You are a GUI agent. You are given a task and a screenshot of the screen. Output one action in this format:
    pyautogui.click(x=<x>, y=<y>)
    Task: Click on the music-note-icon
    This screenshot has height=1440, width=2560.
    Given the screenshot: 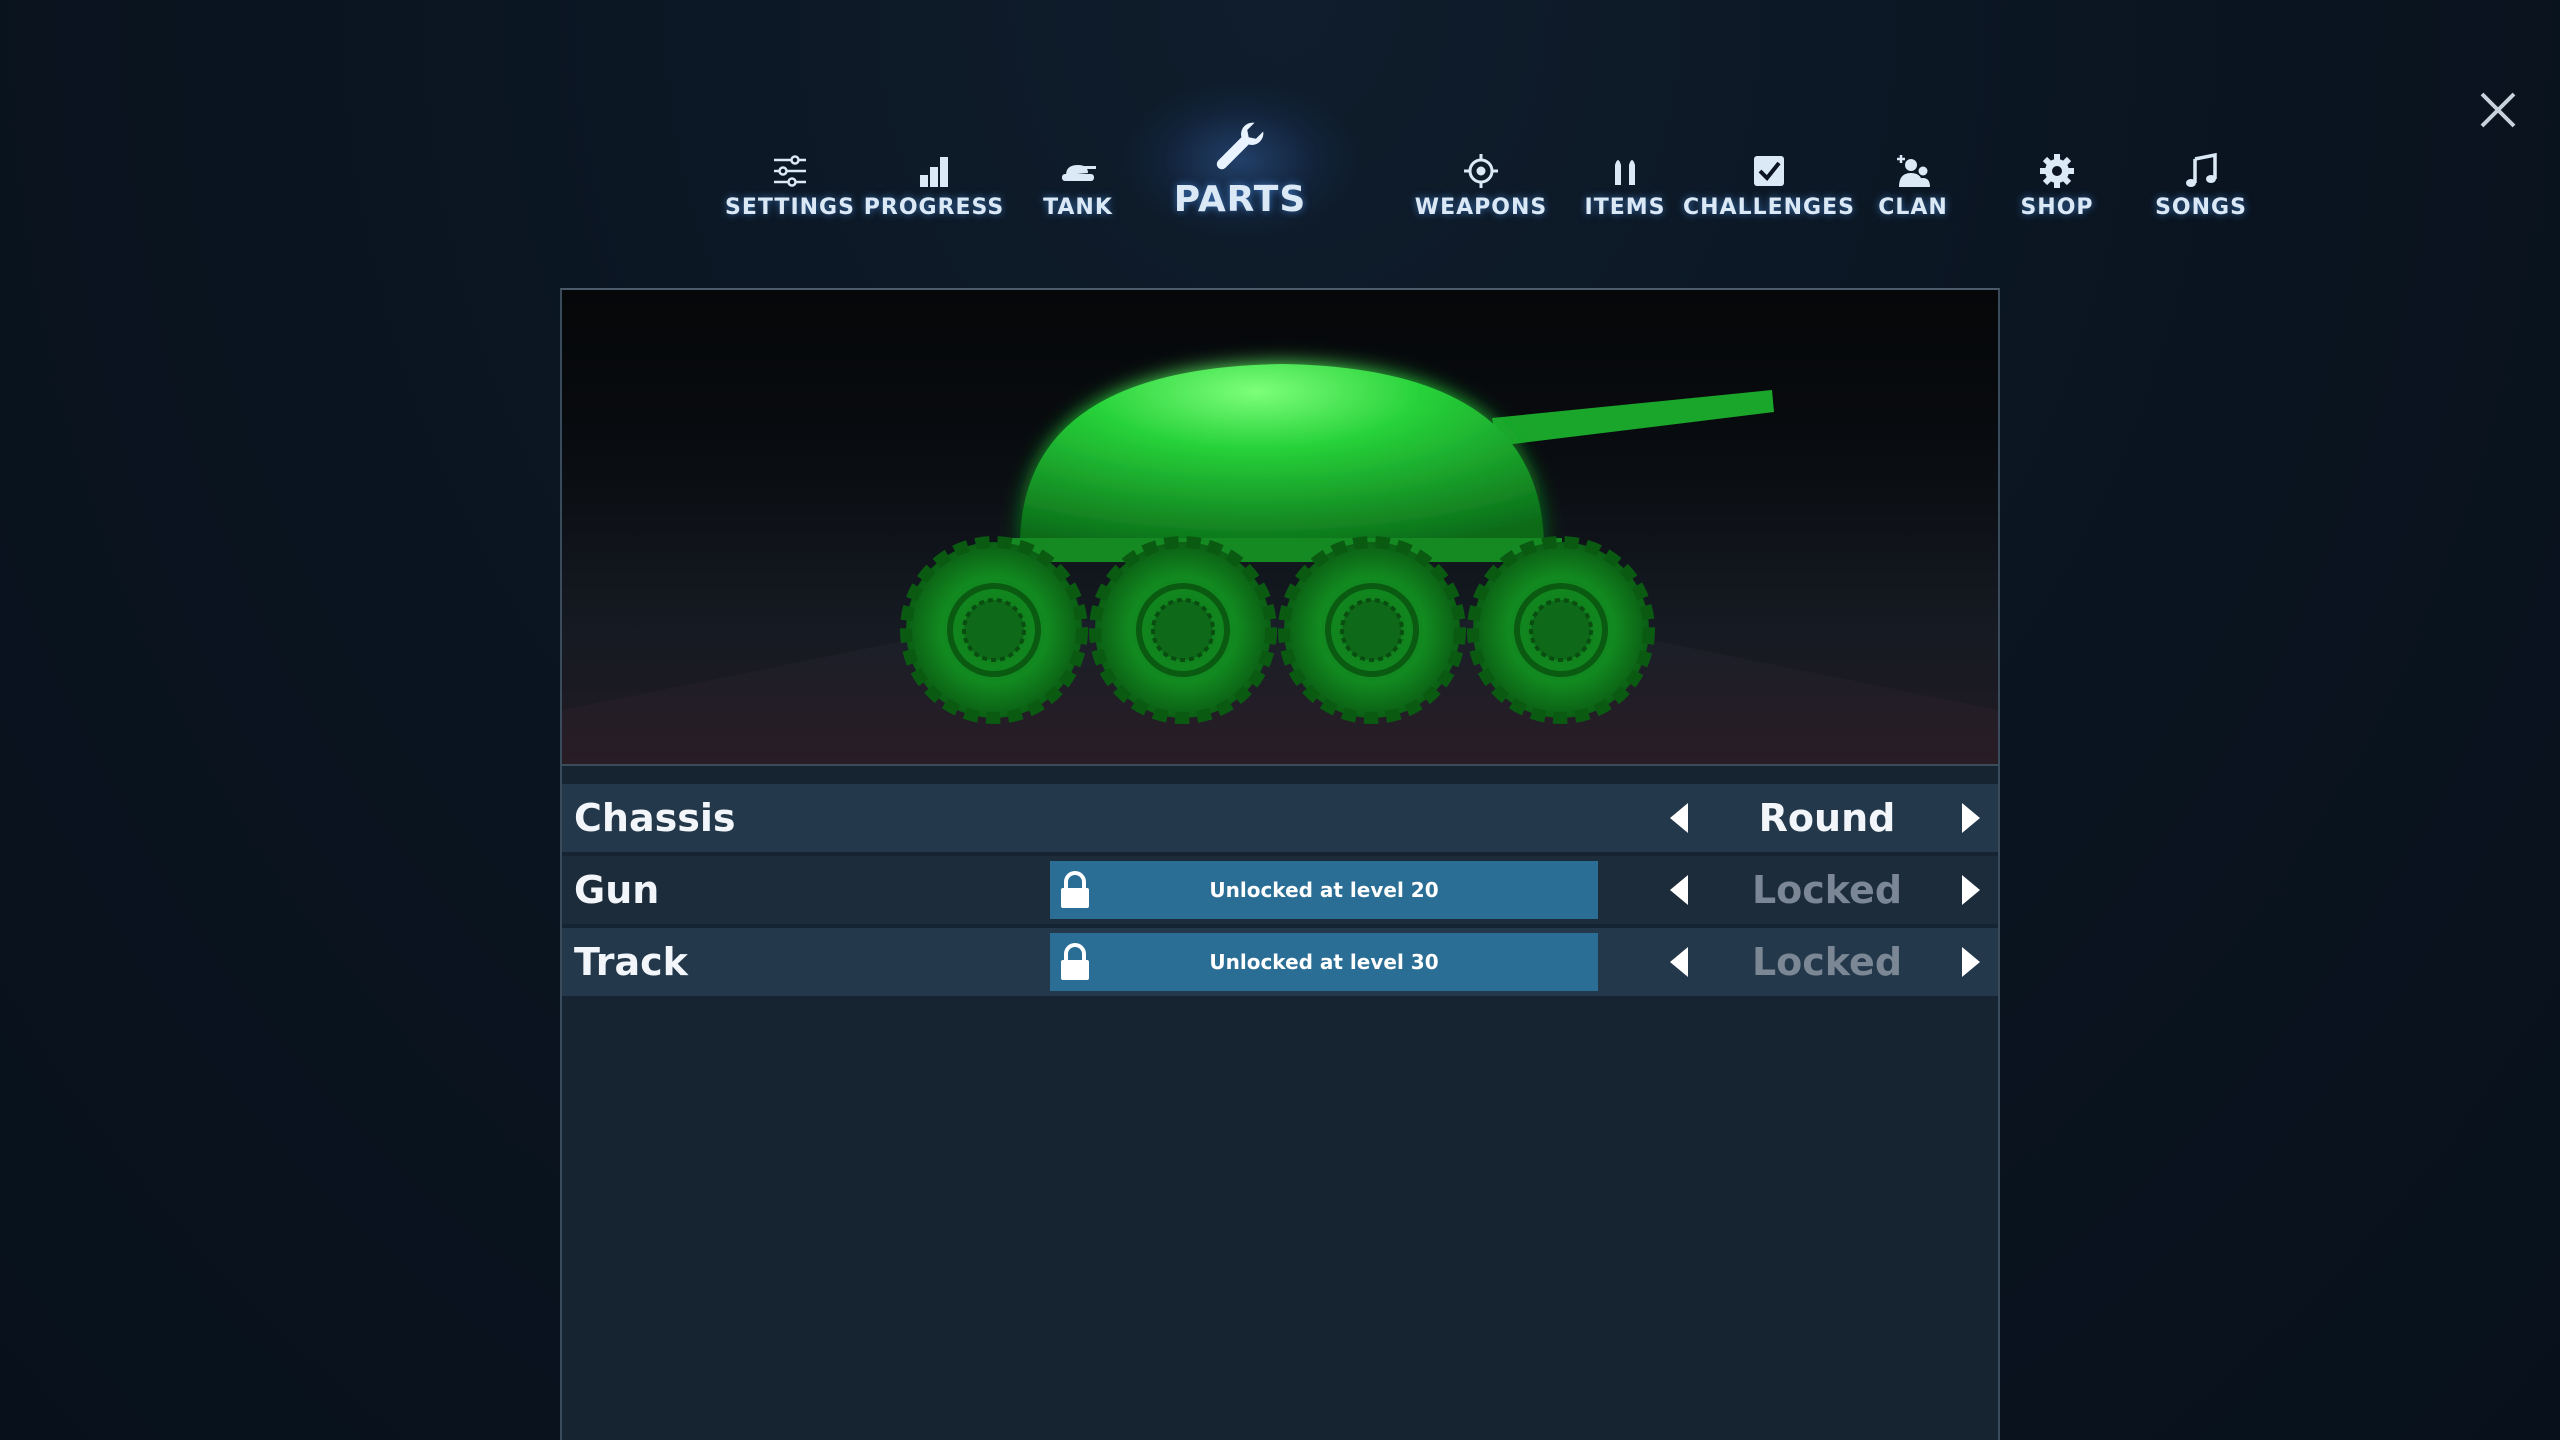 What is the action you would take?
    pyautogui.click(x=2201, y=169)
    